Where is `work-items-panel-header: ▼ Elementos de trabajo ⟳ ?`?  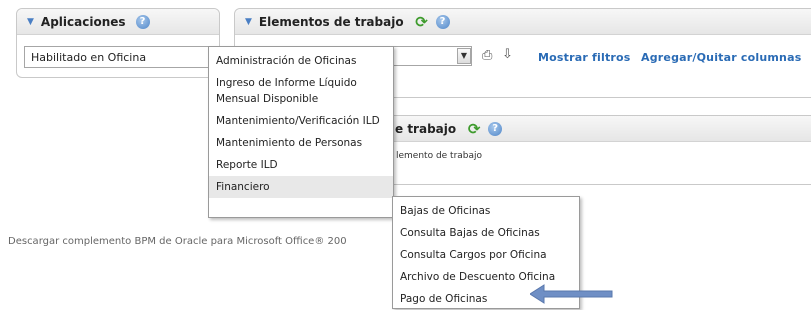 work-items-panel-header: ▼ Elementos de trabajo ⟳ ? is located at coordinates (523, 22).